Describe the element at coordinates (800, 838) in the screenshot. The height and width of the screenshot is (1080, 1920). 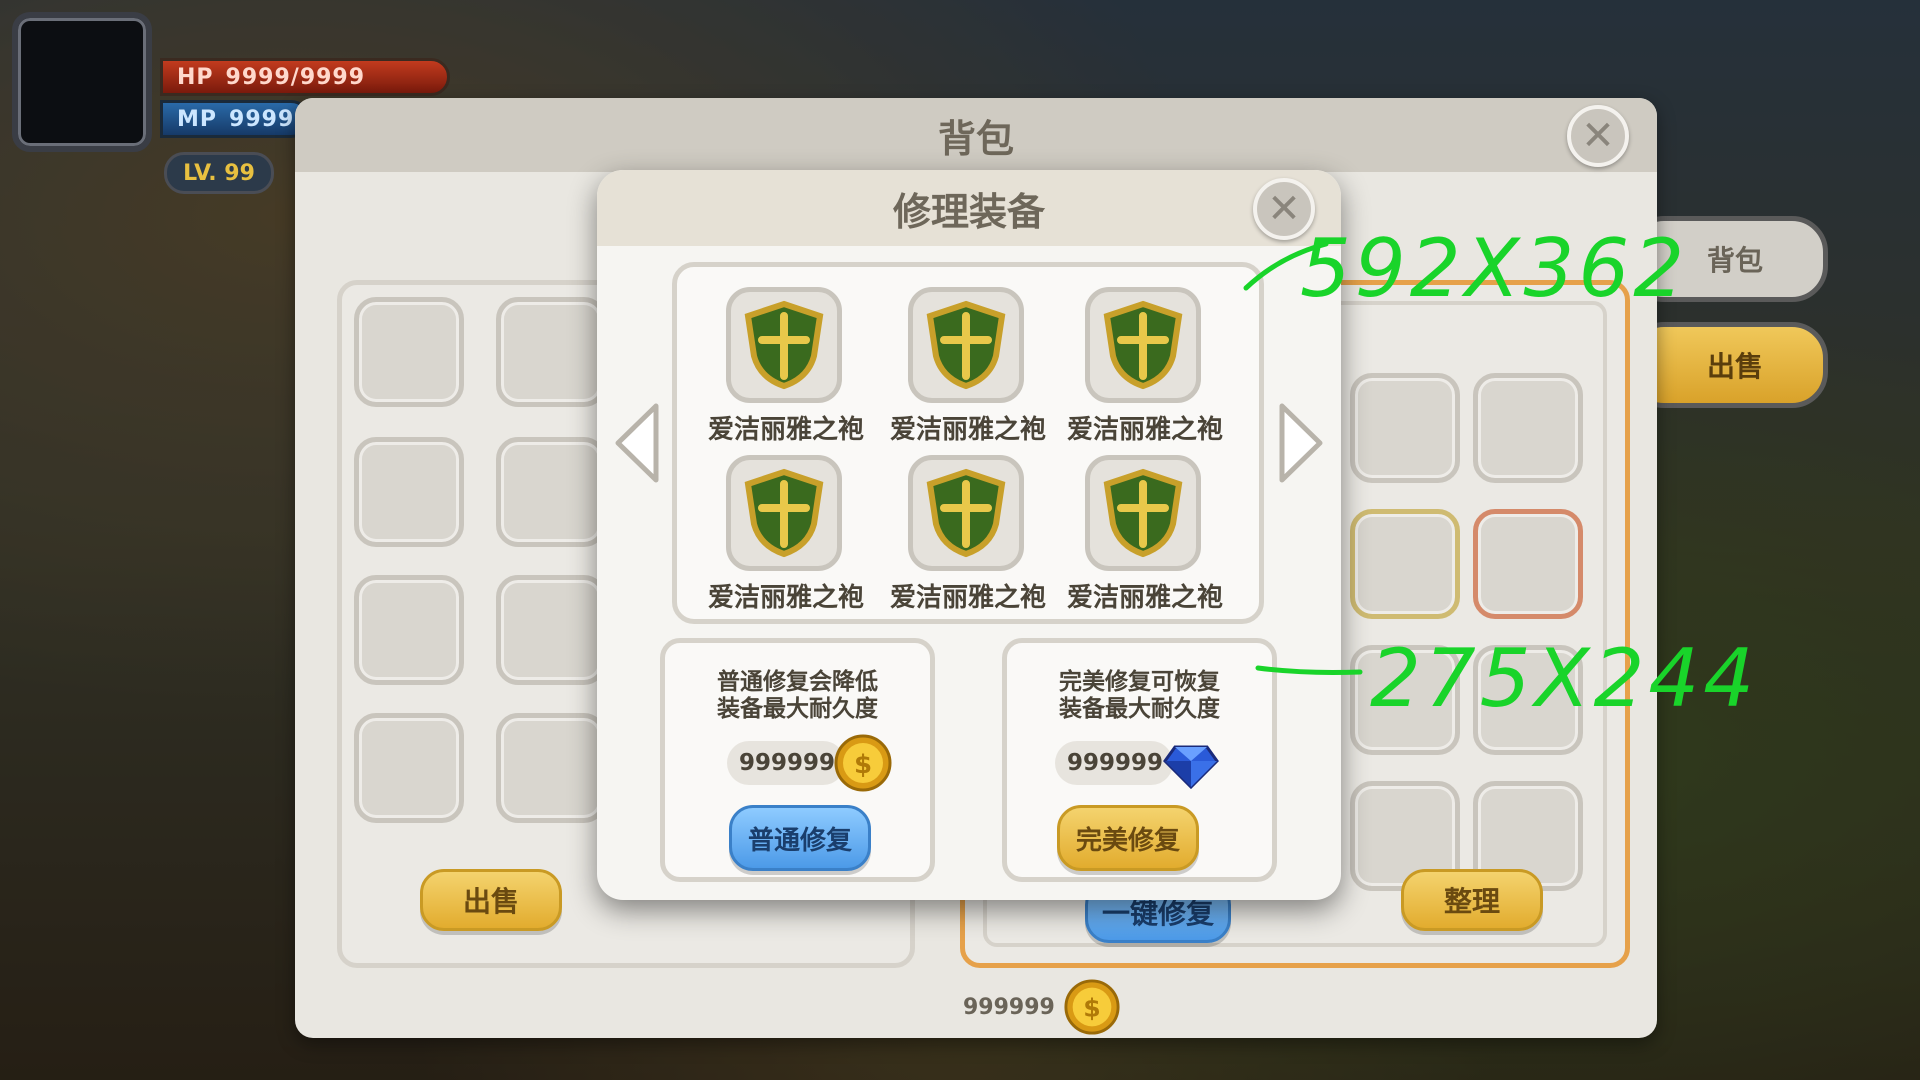
I see `normal-repair-button: 普通修复` at that location.